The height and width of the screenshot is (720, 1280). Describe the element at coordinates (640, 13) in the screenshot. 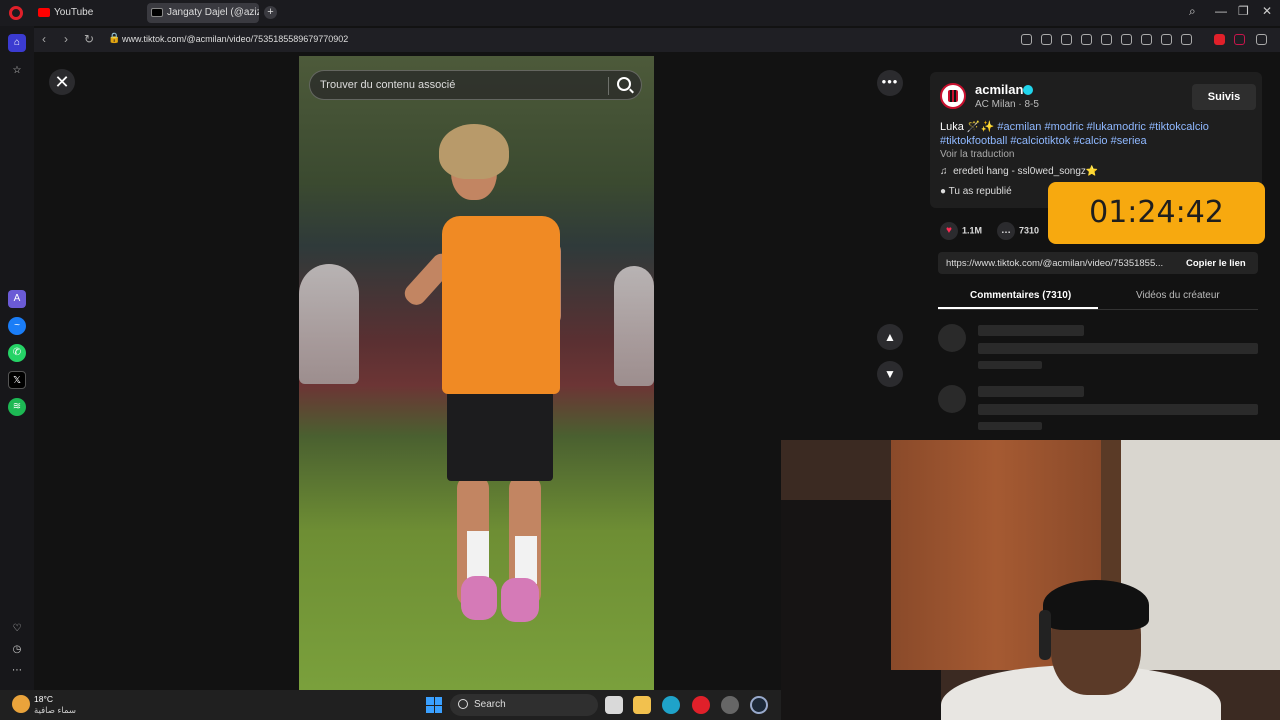

I see `browser-tab-bar: YouTube Jangaty Dajel (@azizy + ⌕ — ❐ ✕` at that location.